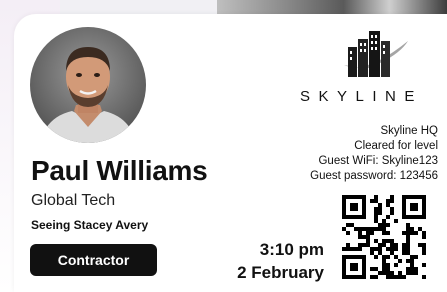 The image size is (447, 292). Describe the element at coordinates (384, 237) in the screenshot. I see `qr-code-icon` at that location.